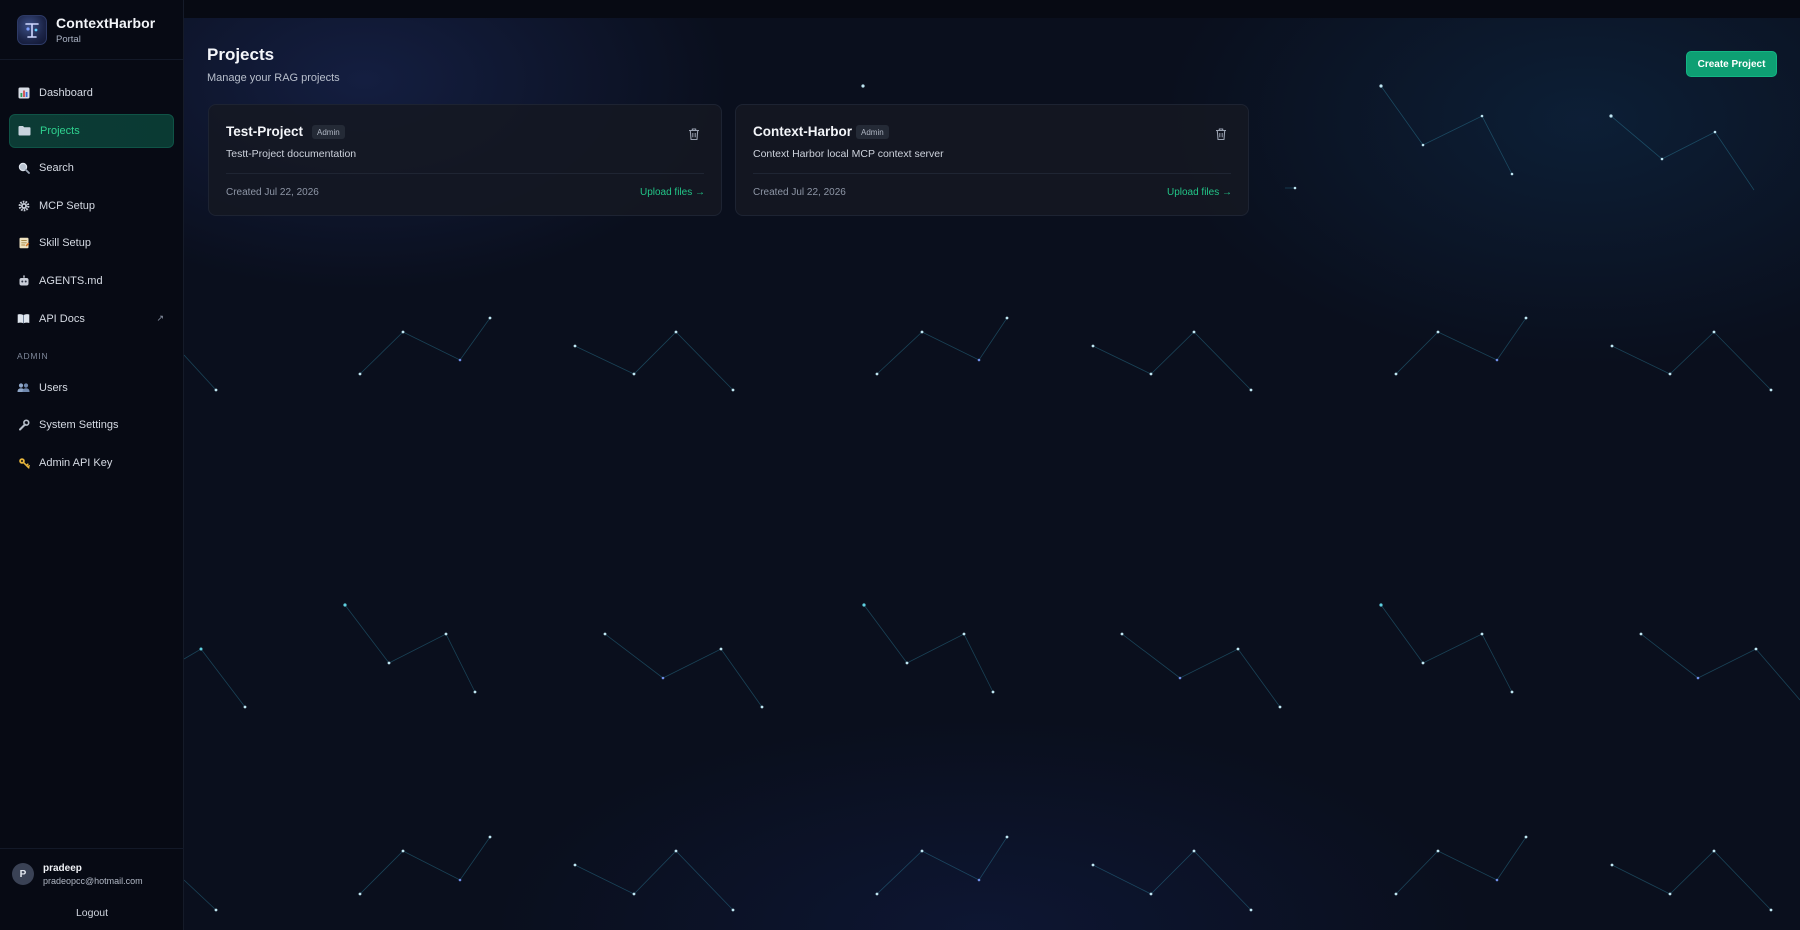 The width and height of the screenshot is (1800, 930). Describe the element at coordinates (92, 889) in the screenshot. I see `user-profile: P pradeep pradeopcc@hotmail.com Logout` at that location.